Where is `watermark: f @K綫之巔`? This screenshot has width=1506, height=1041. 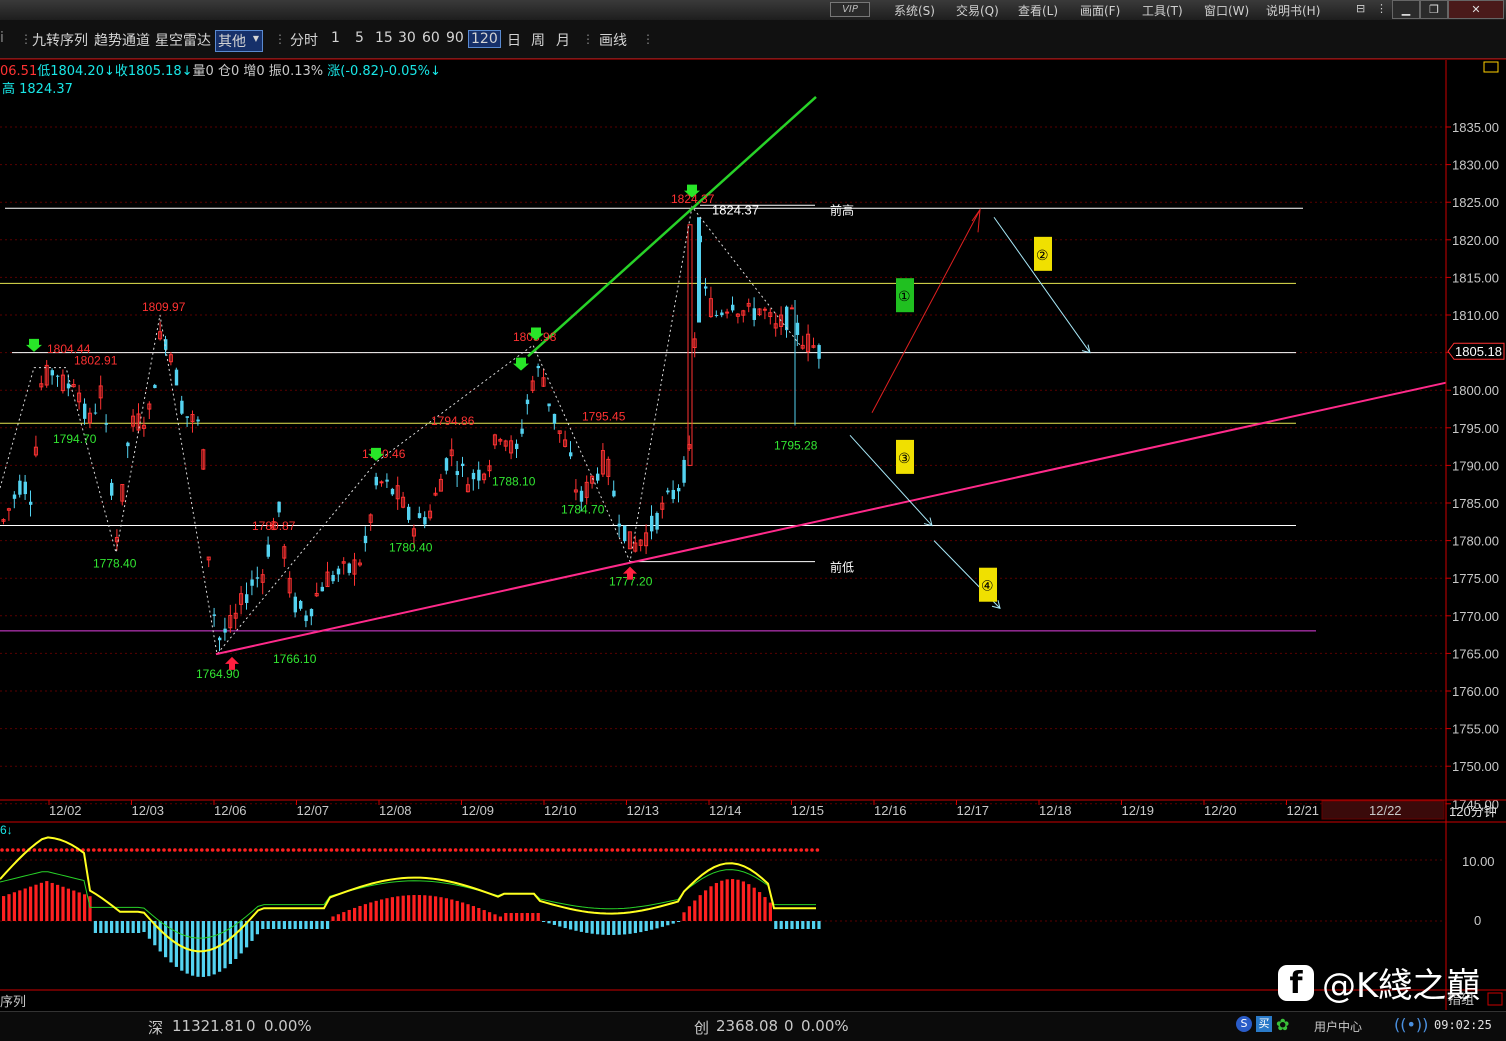 watermark: f @K綫之巔 is located at coordinates (1379, 982).